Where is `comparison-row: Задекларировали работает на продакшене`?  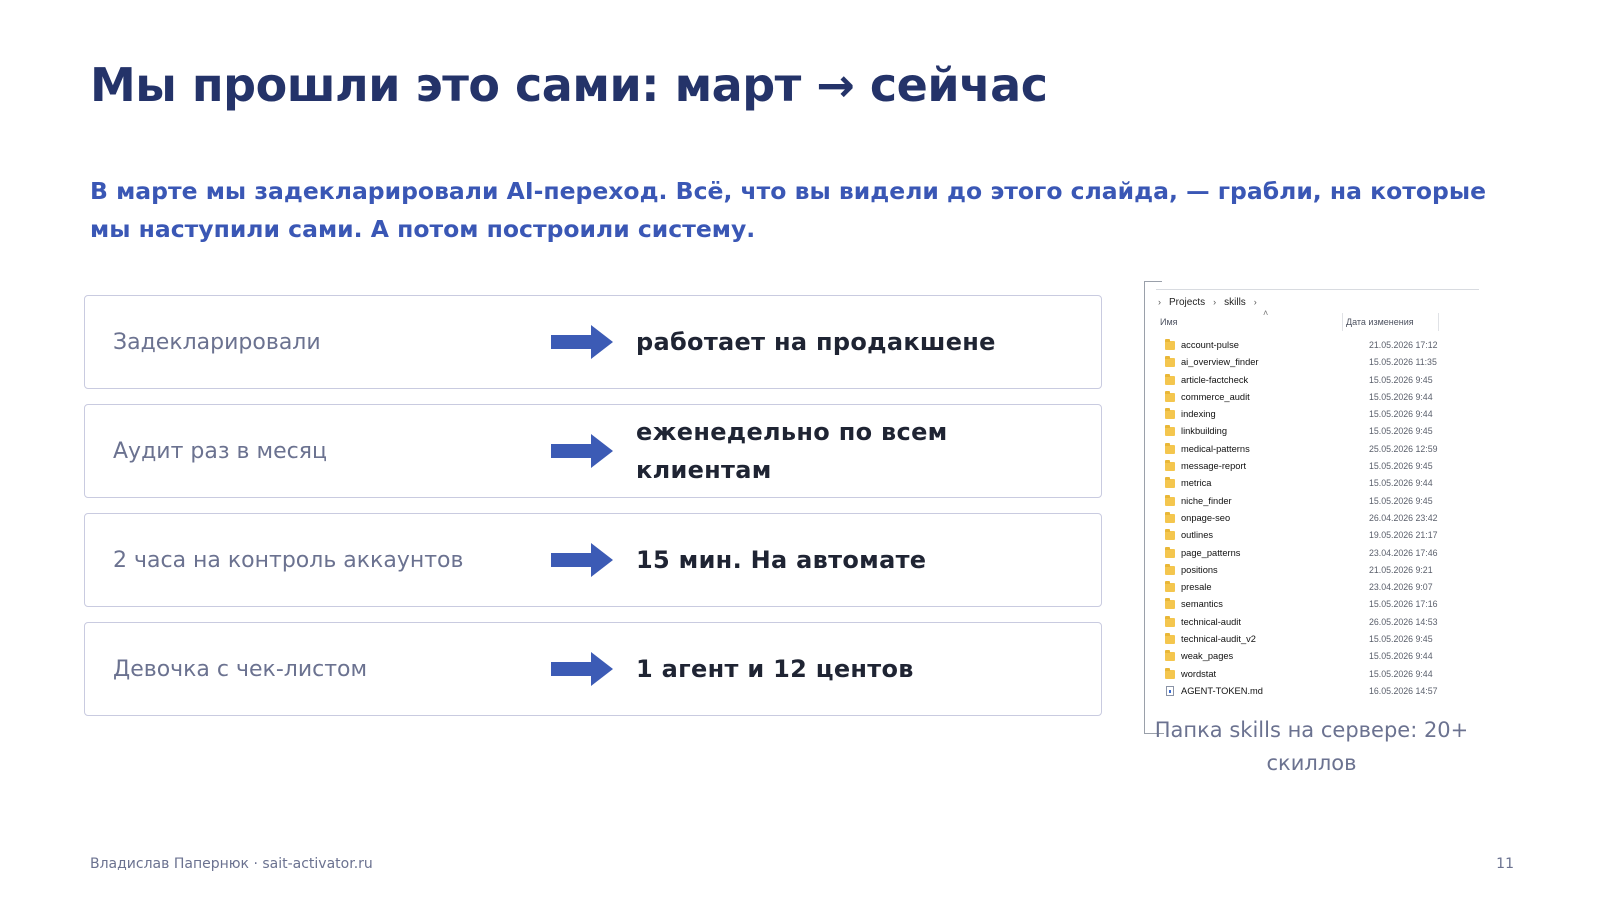
comparison-row: Задекларировали работает на продакшене is located at coordinates (593, 342).